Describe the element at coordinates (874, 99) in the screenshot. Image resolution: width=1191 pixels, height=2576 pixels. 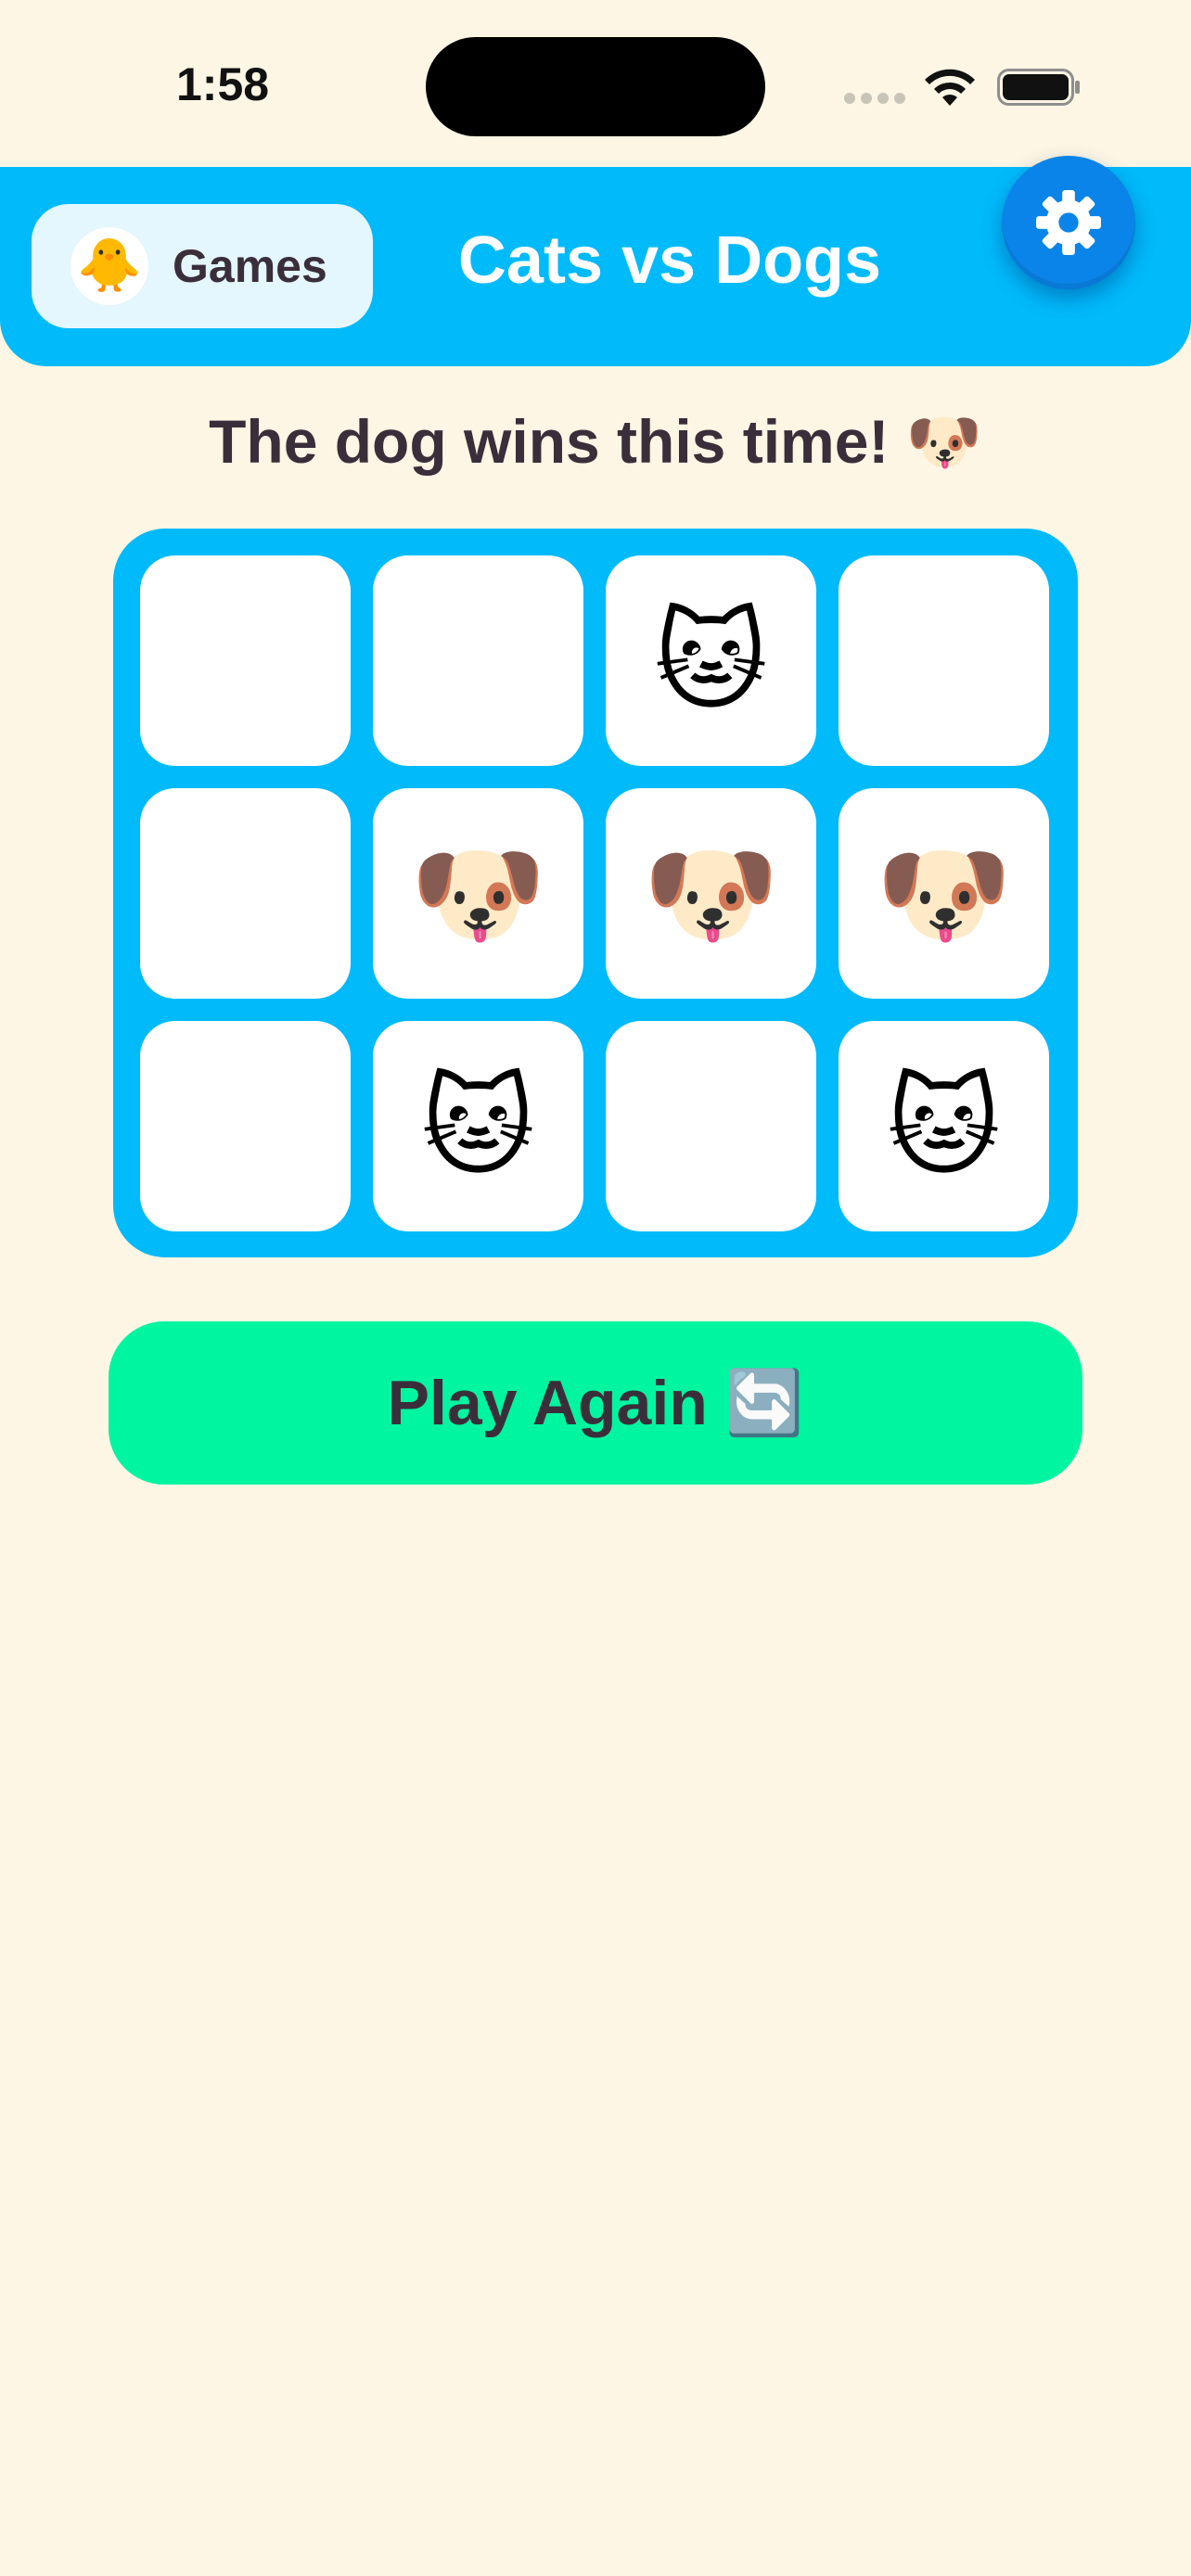
I see `cellular-signal-icon` at that location.